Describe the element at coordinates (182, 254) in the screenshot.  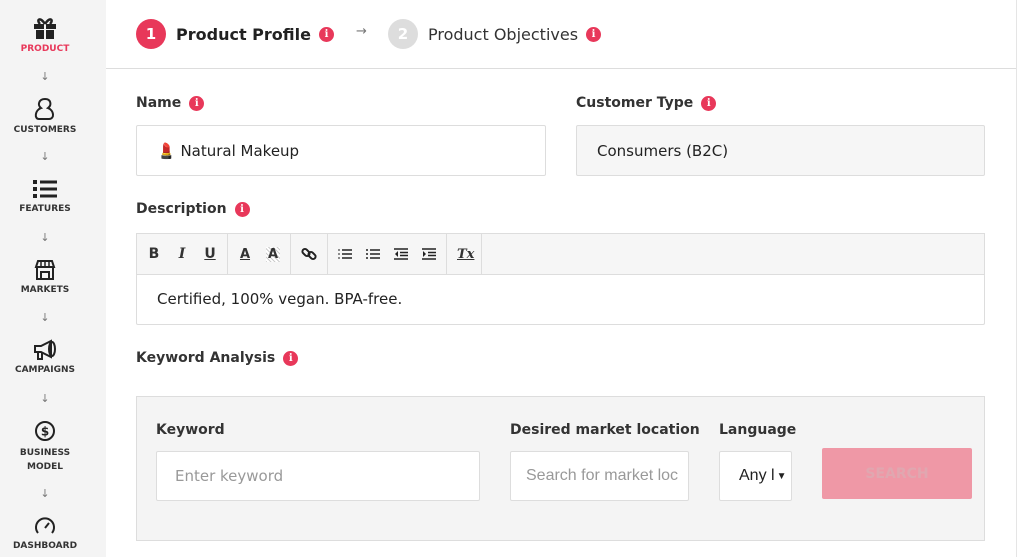
I see `italic-button: I` at that location.